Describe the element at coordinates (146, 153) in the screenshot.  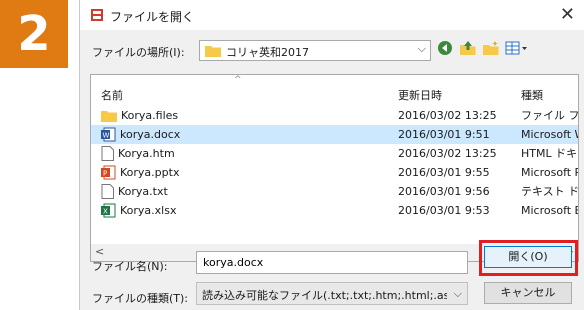
I see `file-name: Korya.htm` at that location.